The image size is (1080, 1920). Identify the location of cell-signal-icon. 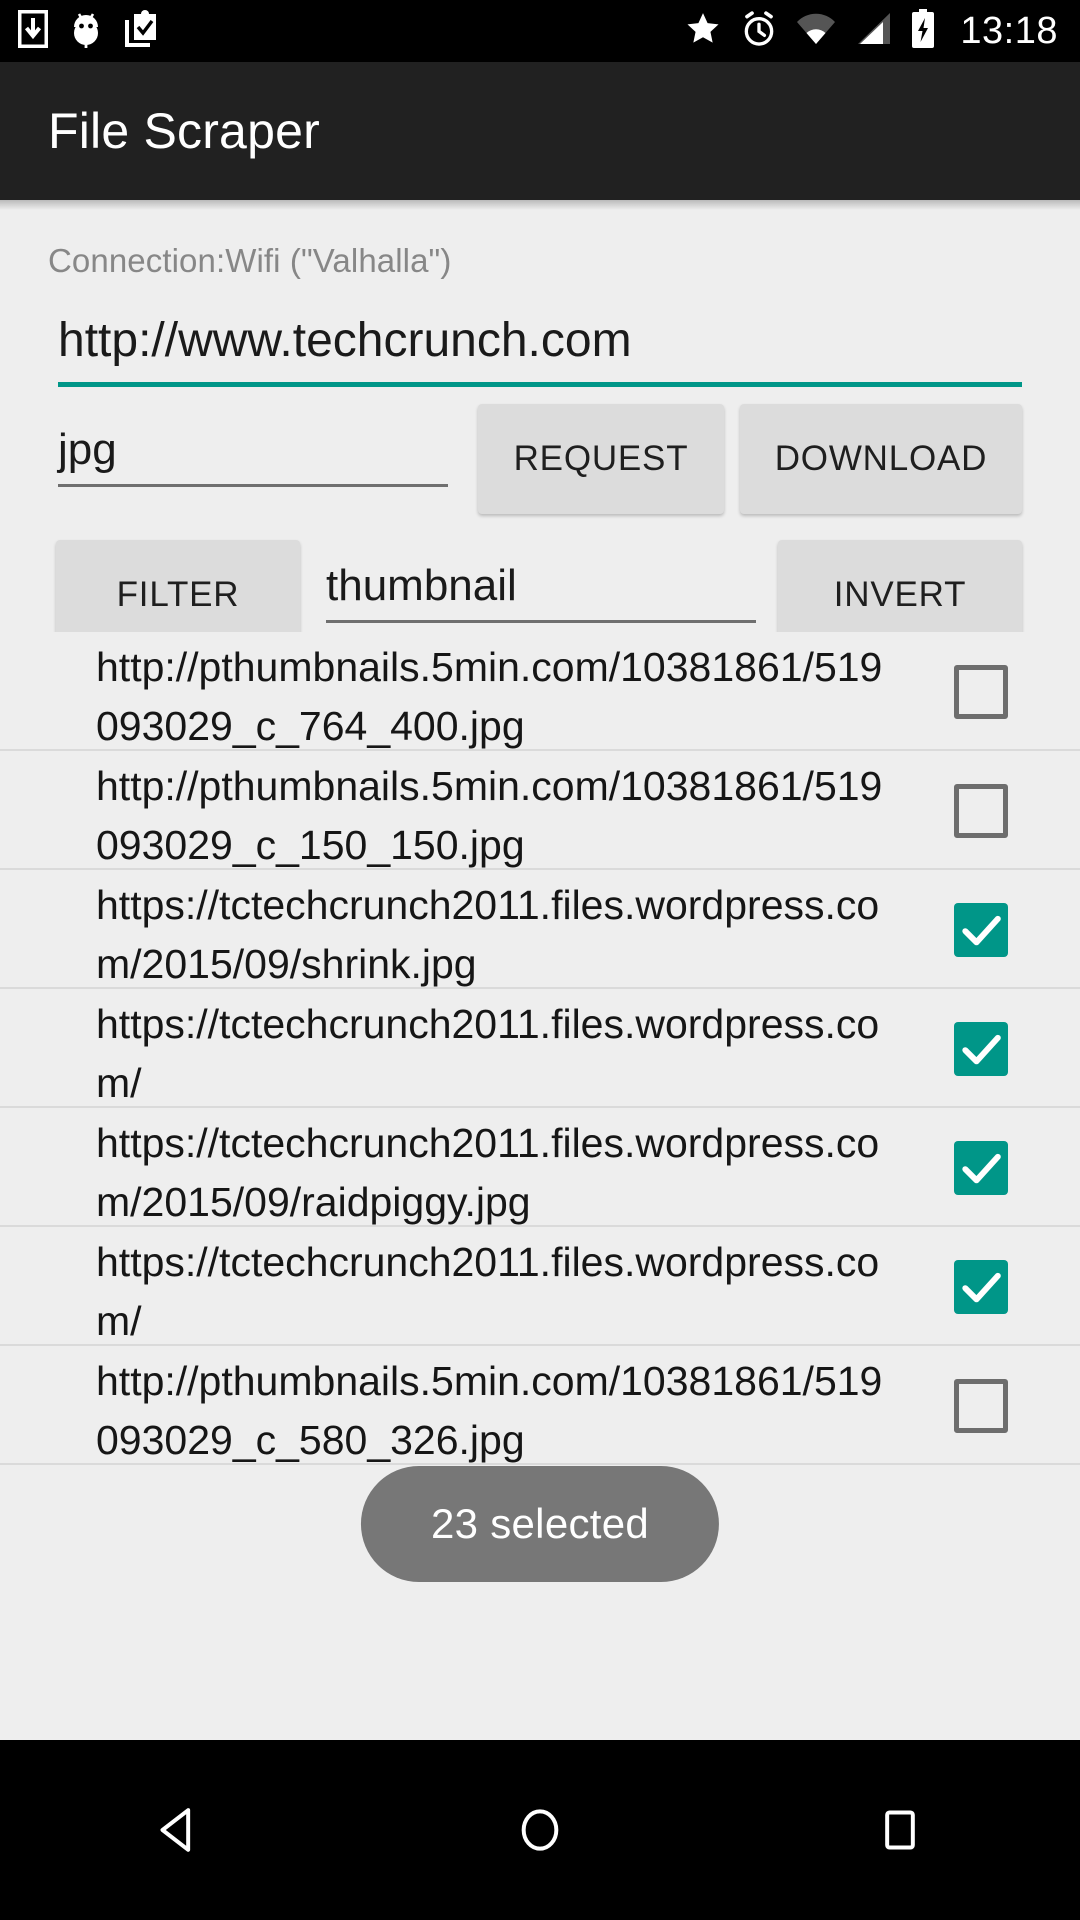
(873, 31).